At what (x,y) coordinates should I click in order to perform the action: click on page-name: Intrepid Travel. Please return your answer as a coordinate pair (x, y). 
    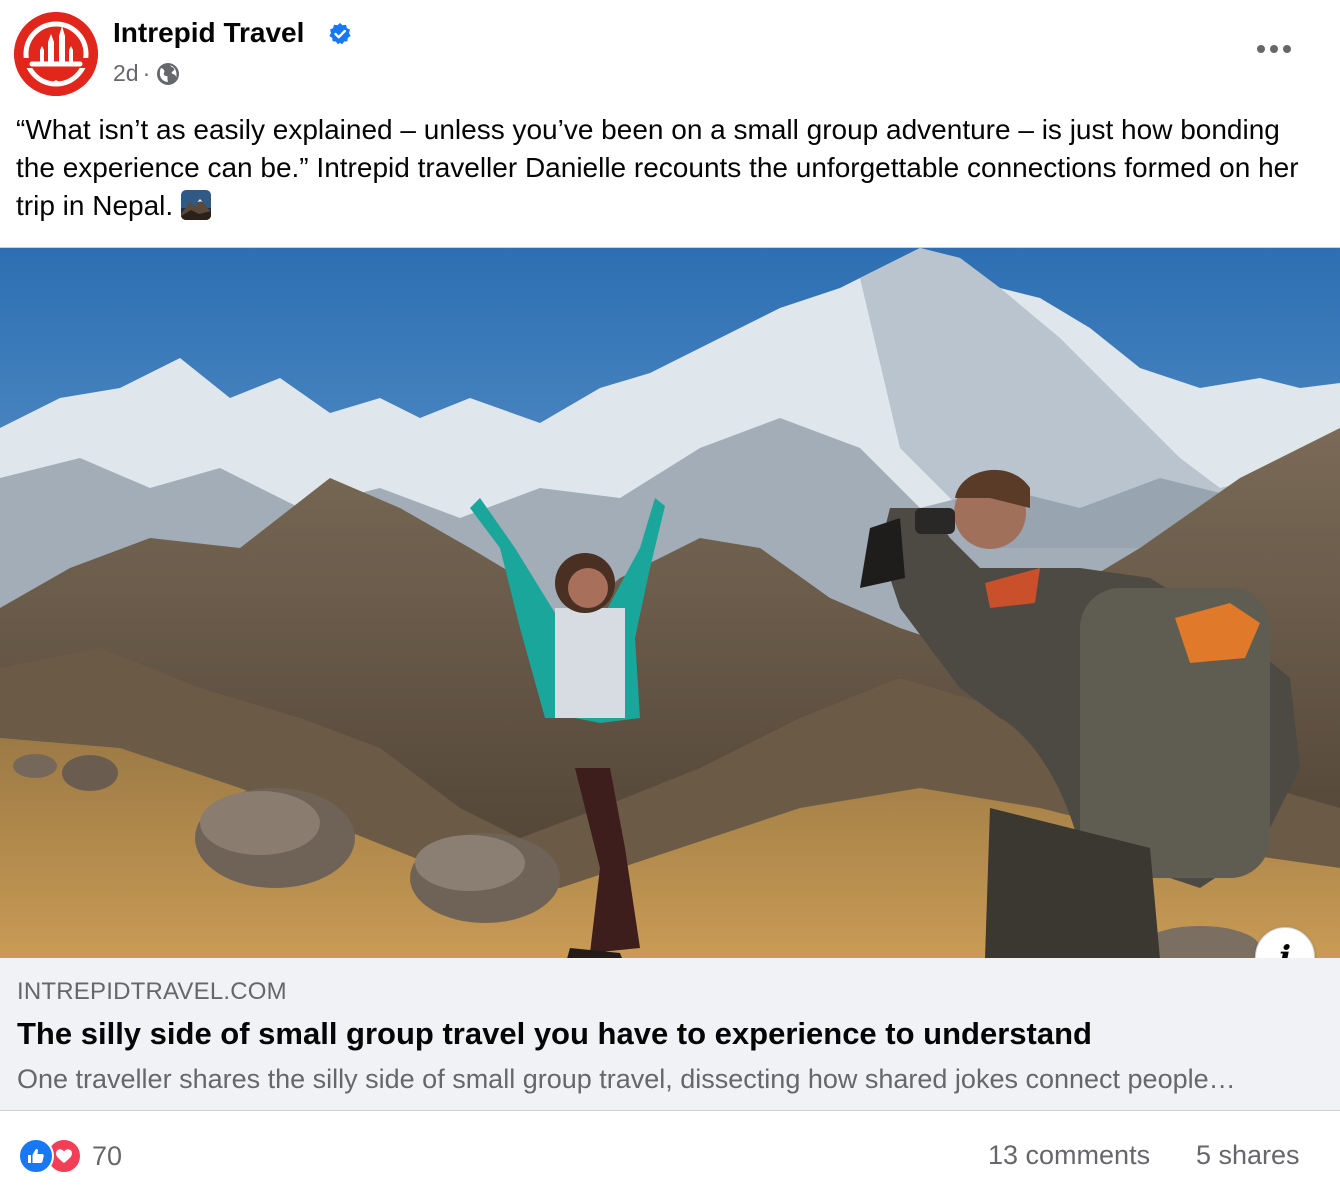
    Looking at the image, I should click on (208, 33).